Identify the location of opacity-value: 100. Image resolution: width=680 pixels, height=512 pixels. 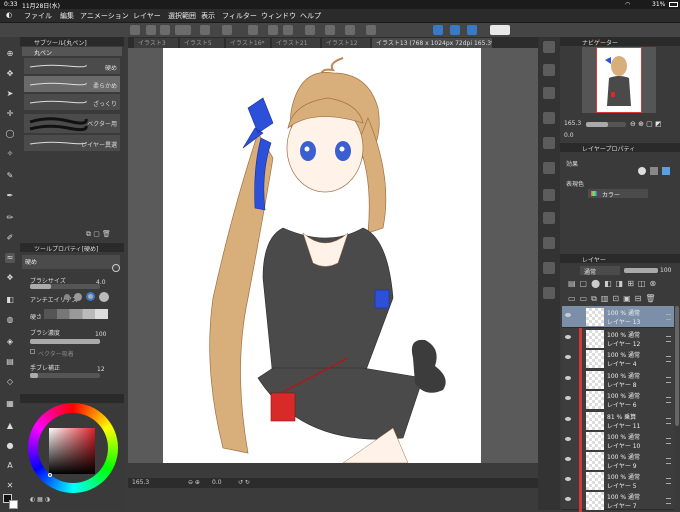
(665, 270).